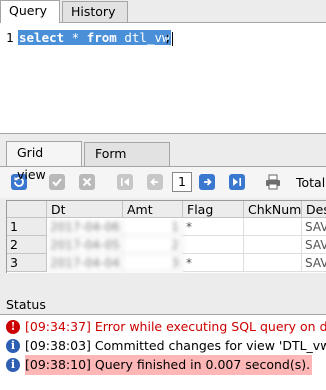 The image size is (326, 390). I want to click on cancel-icon, so click(87, 182).